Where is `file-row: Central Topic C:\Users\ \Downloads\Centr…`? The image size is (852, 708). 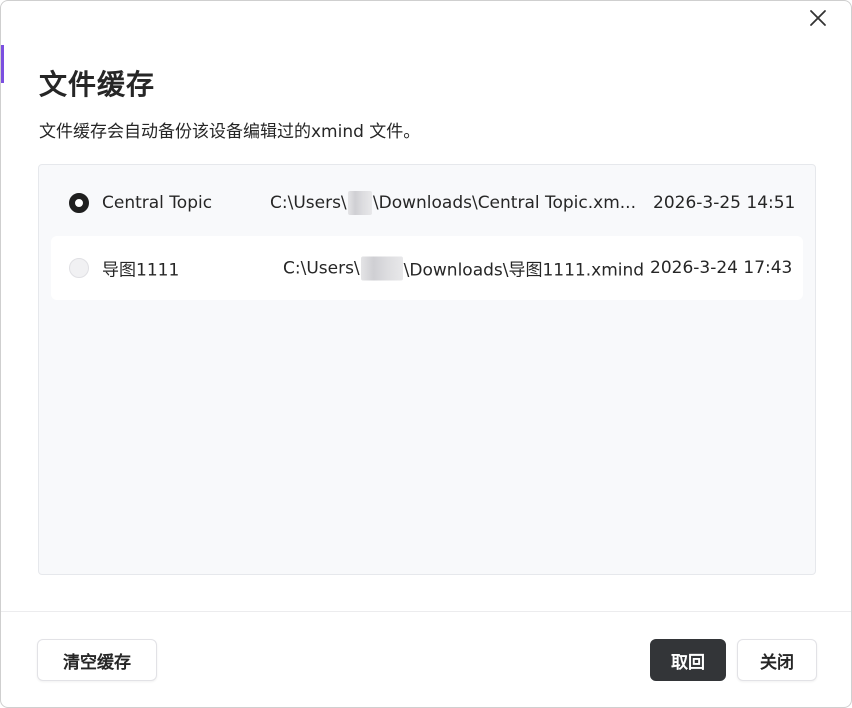
file-row: Central Topic C:\Users\ \Downloads\Centr… is located at coordinates (427, 203).